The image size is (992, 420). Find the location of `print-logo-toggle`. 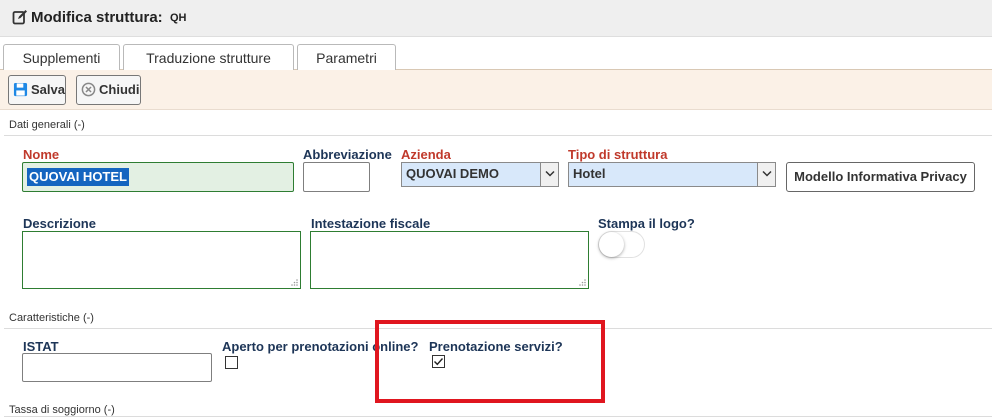

print-logo-toggle is located at coordinates (621, 244).